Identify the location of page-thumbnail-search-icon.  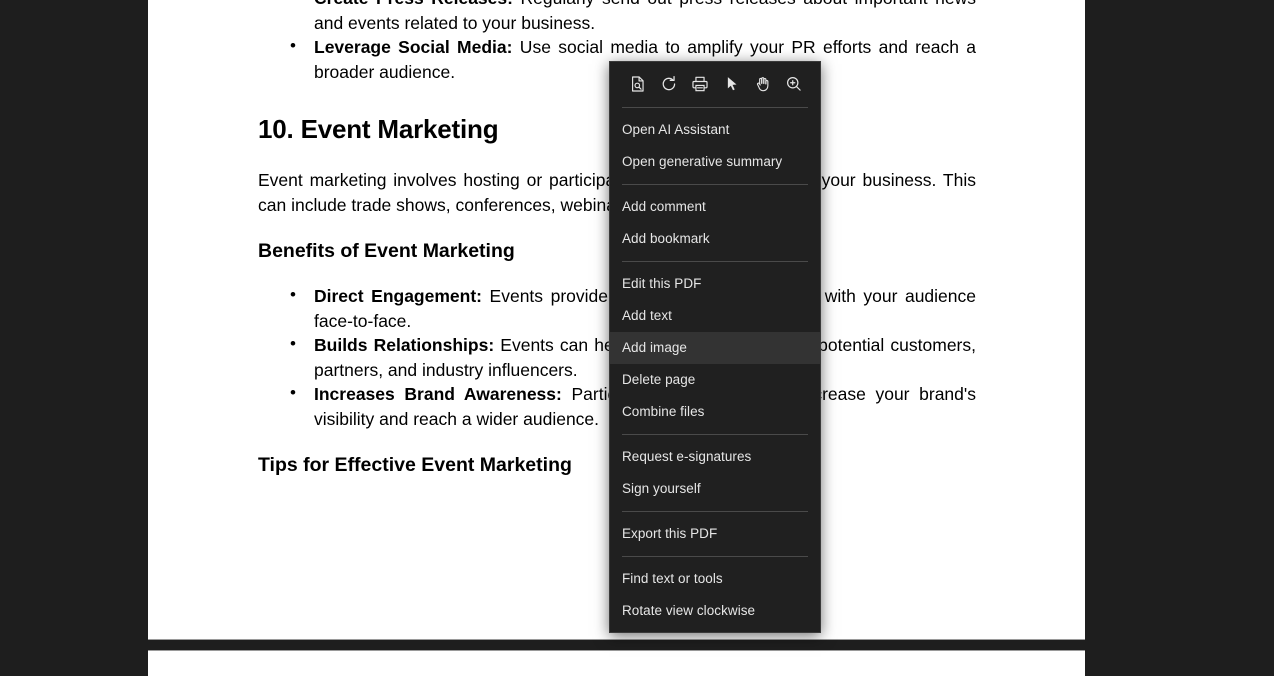
(638, 84).